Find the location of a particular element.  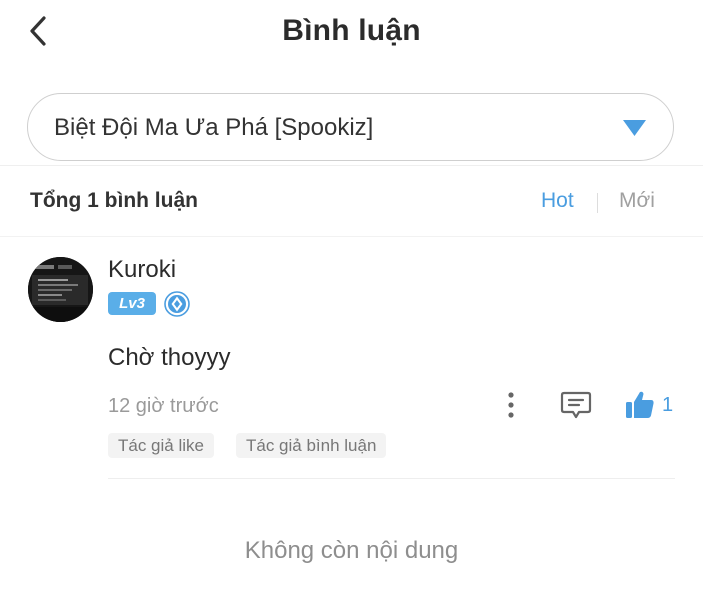

like-button: 1 is located at coordinates (653, 405).